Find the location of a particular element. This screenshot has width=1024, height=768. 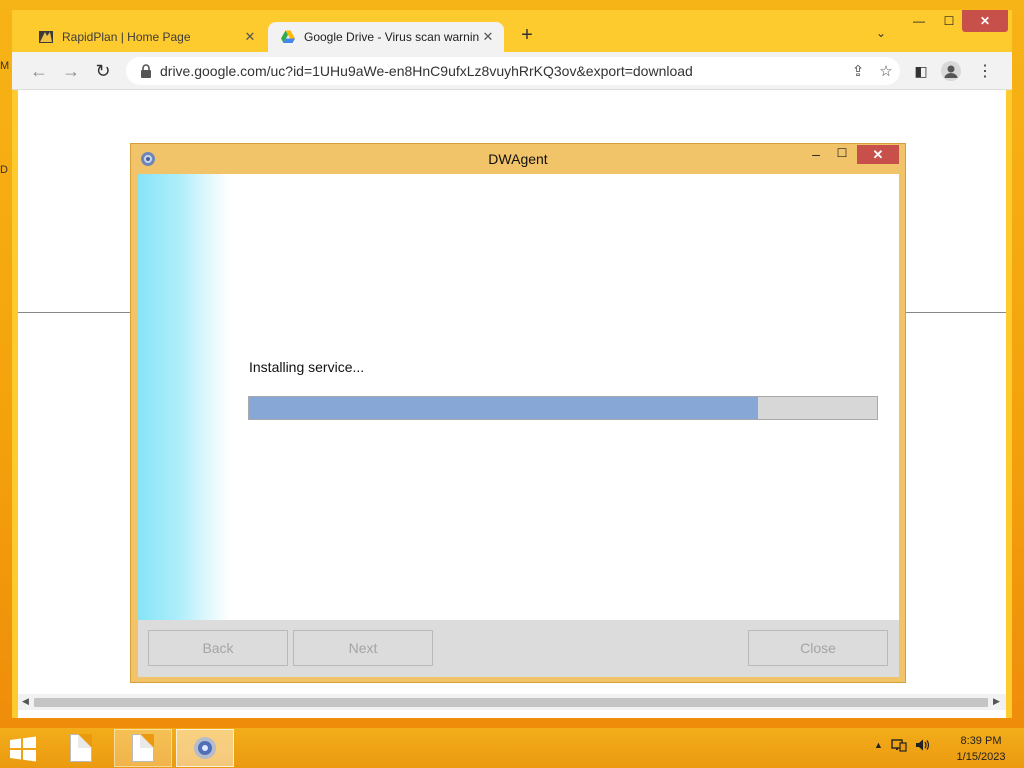

dialog-title: DWAgent is located at coordinates (518, 159).